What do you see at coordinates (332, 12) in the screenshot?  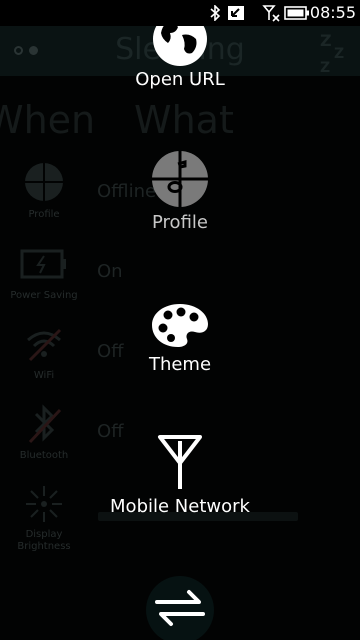 I see `clock: 08:55` at bounding box center [332, 12].